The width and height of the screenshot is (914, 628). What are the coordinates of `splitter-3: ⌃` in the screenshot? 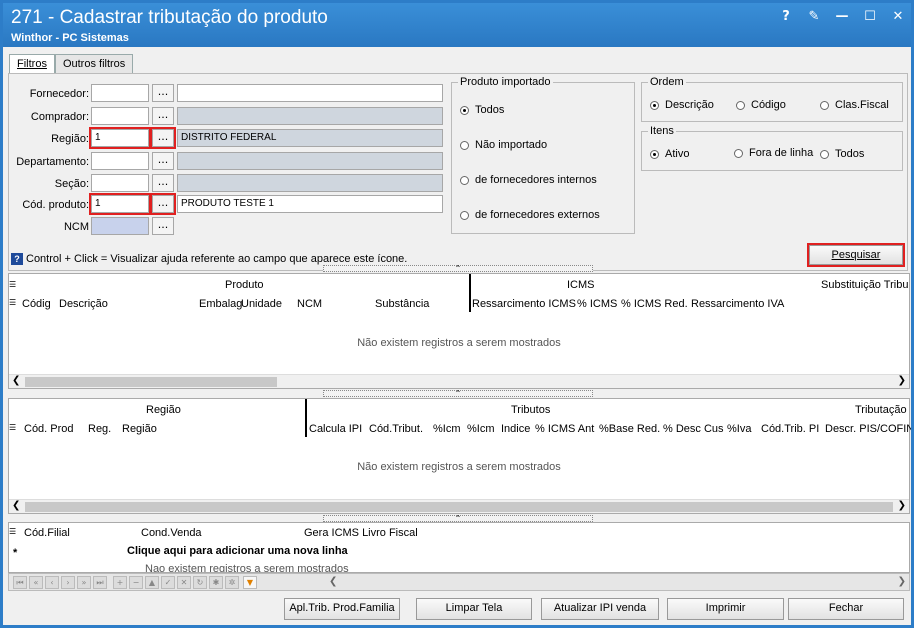 It's located at (458, 519).